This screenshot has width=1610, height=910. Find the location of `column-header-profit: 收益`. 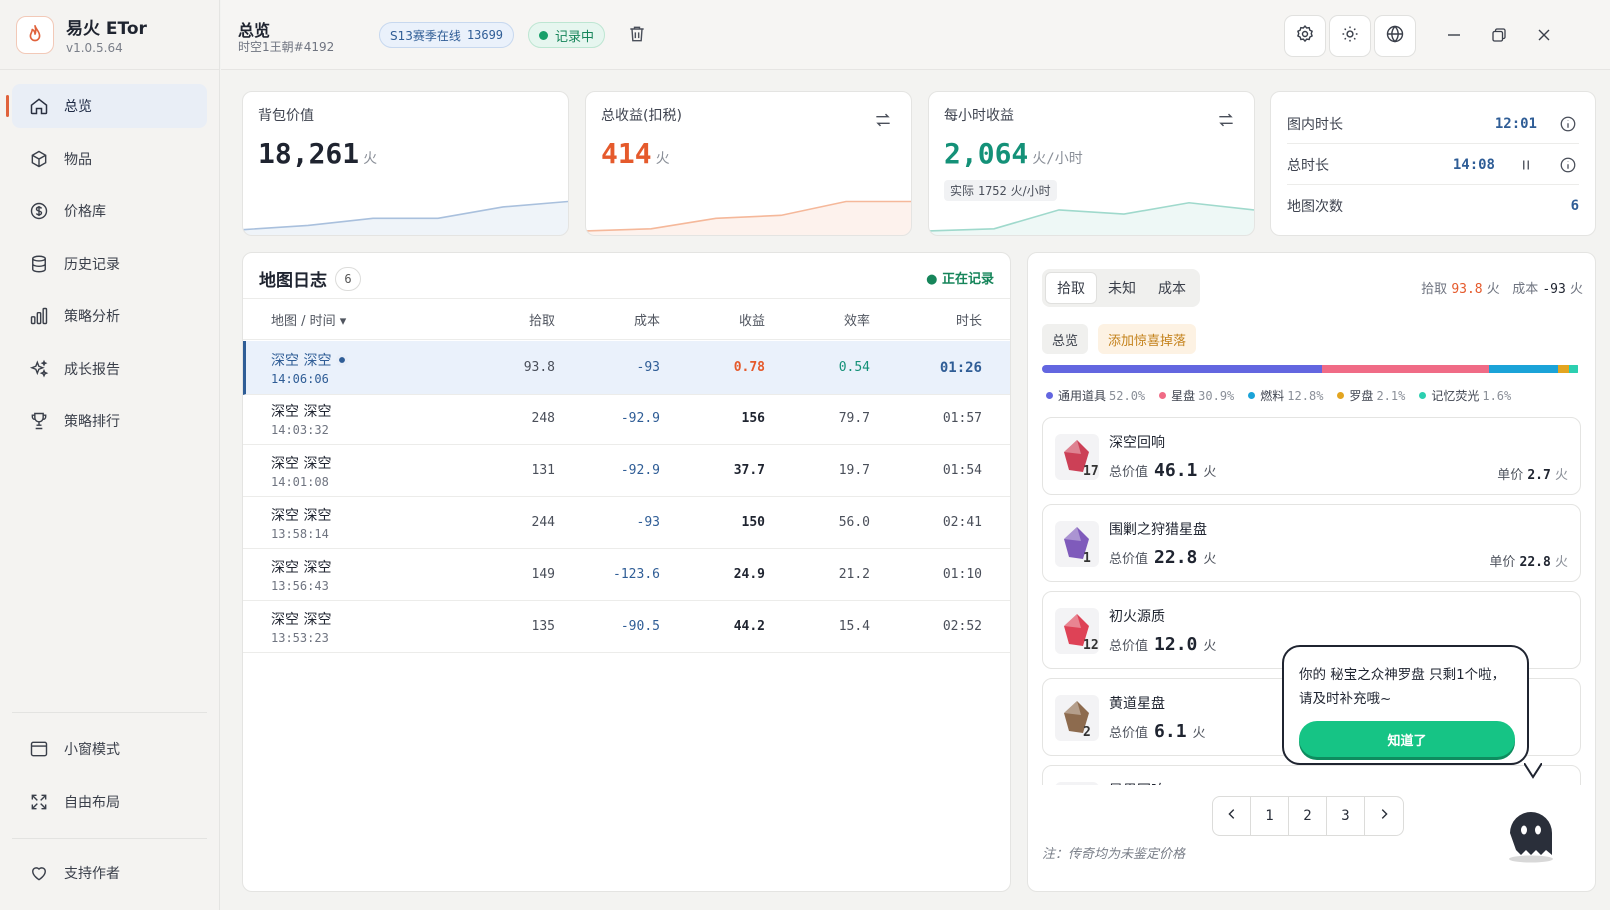

column-header-profit: 收益 is located at coordinates (752, 319).